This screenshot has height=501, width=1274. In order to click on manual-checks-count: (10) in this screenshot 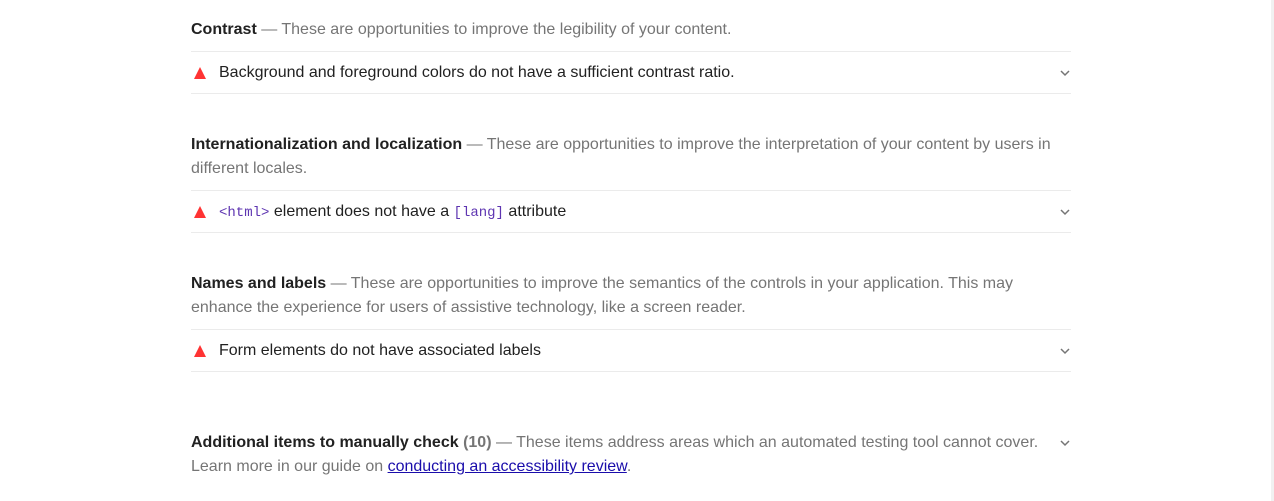, I will do `click(477, 442)`.